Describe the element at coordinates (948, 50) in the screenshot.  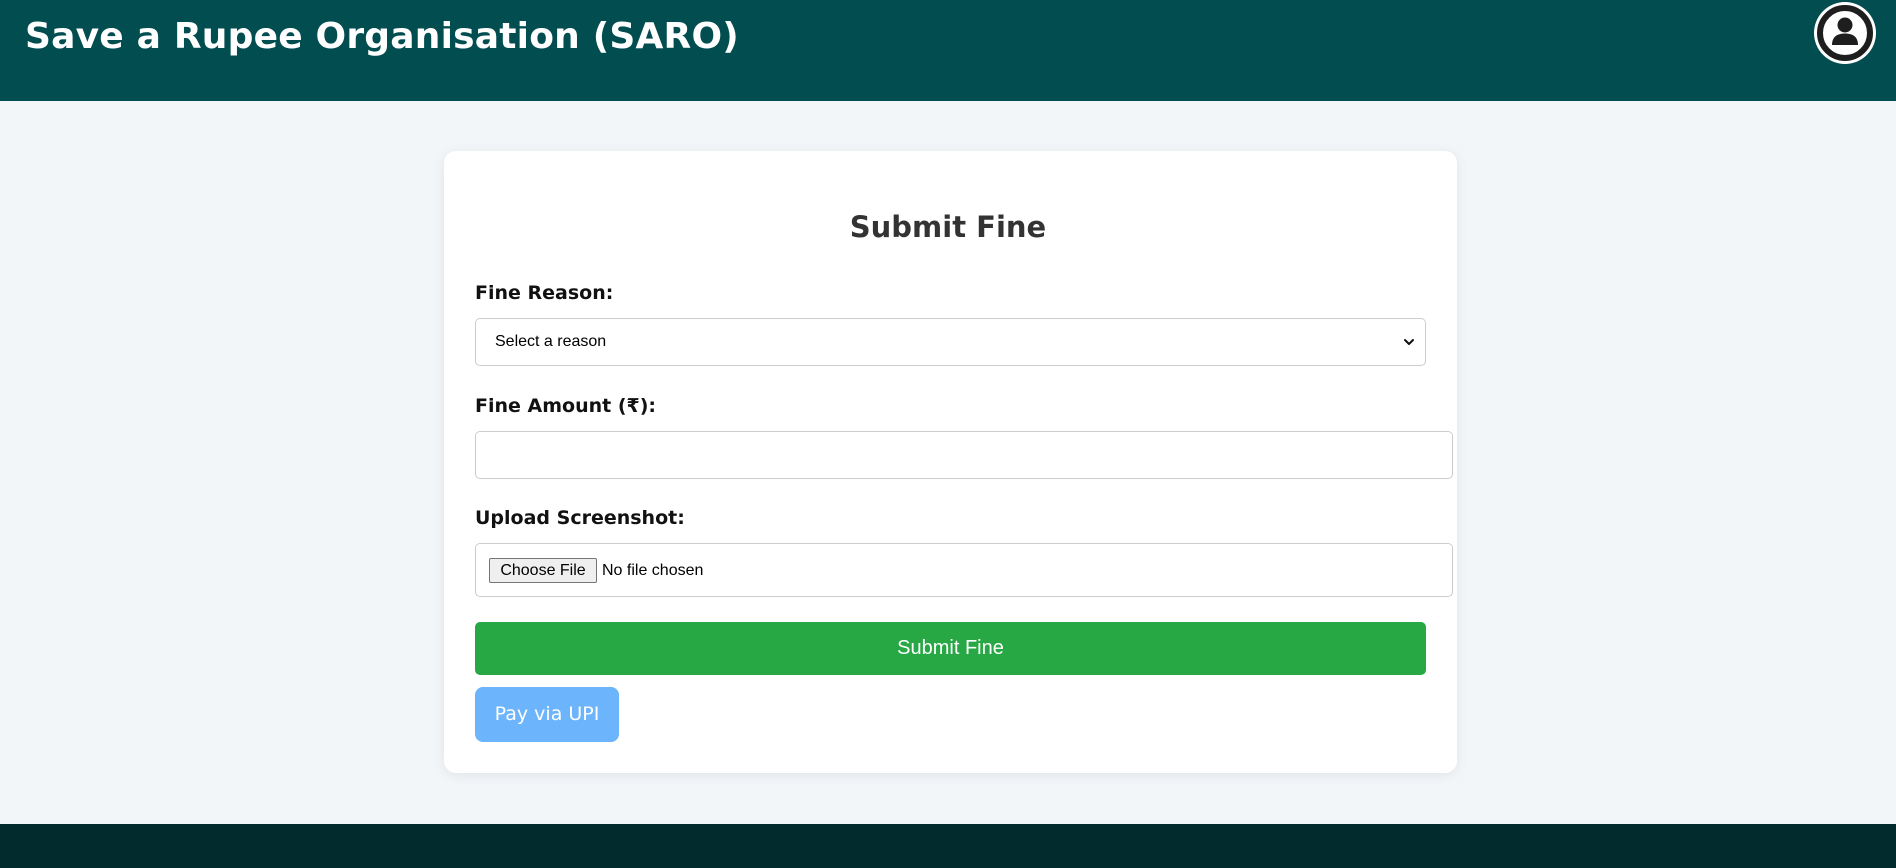
I see `top-header: Save a Rupee Organisation (SARO)` at that location.